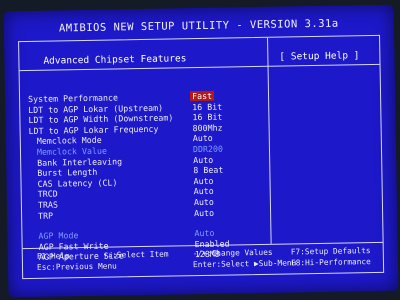  Describe the element at coordinates (135, 254) in the screenshot. I see `key-select-item: ↑↓:Select Item` at that location.